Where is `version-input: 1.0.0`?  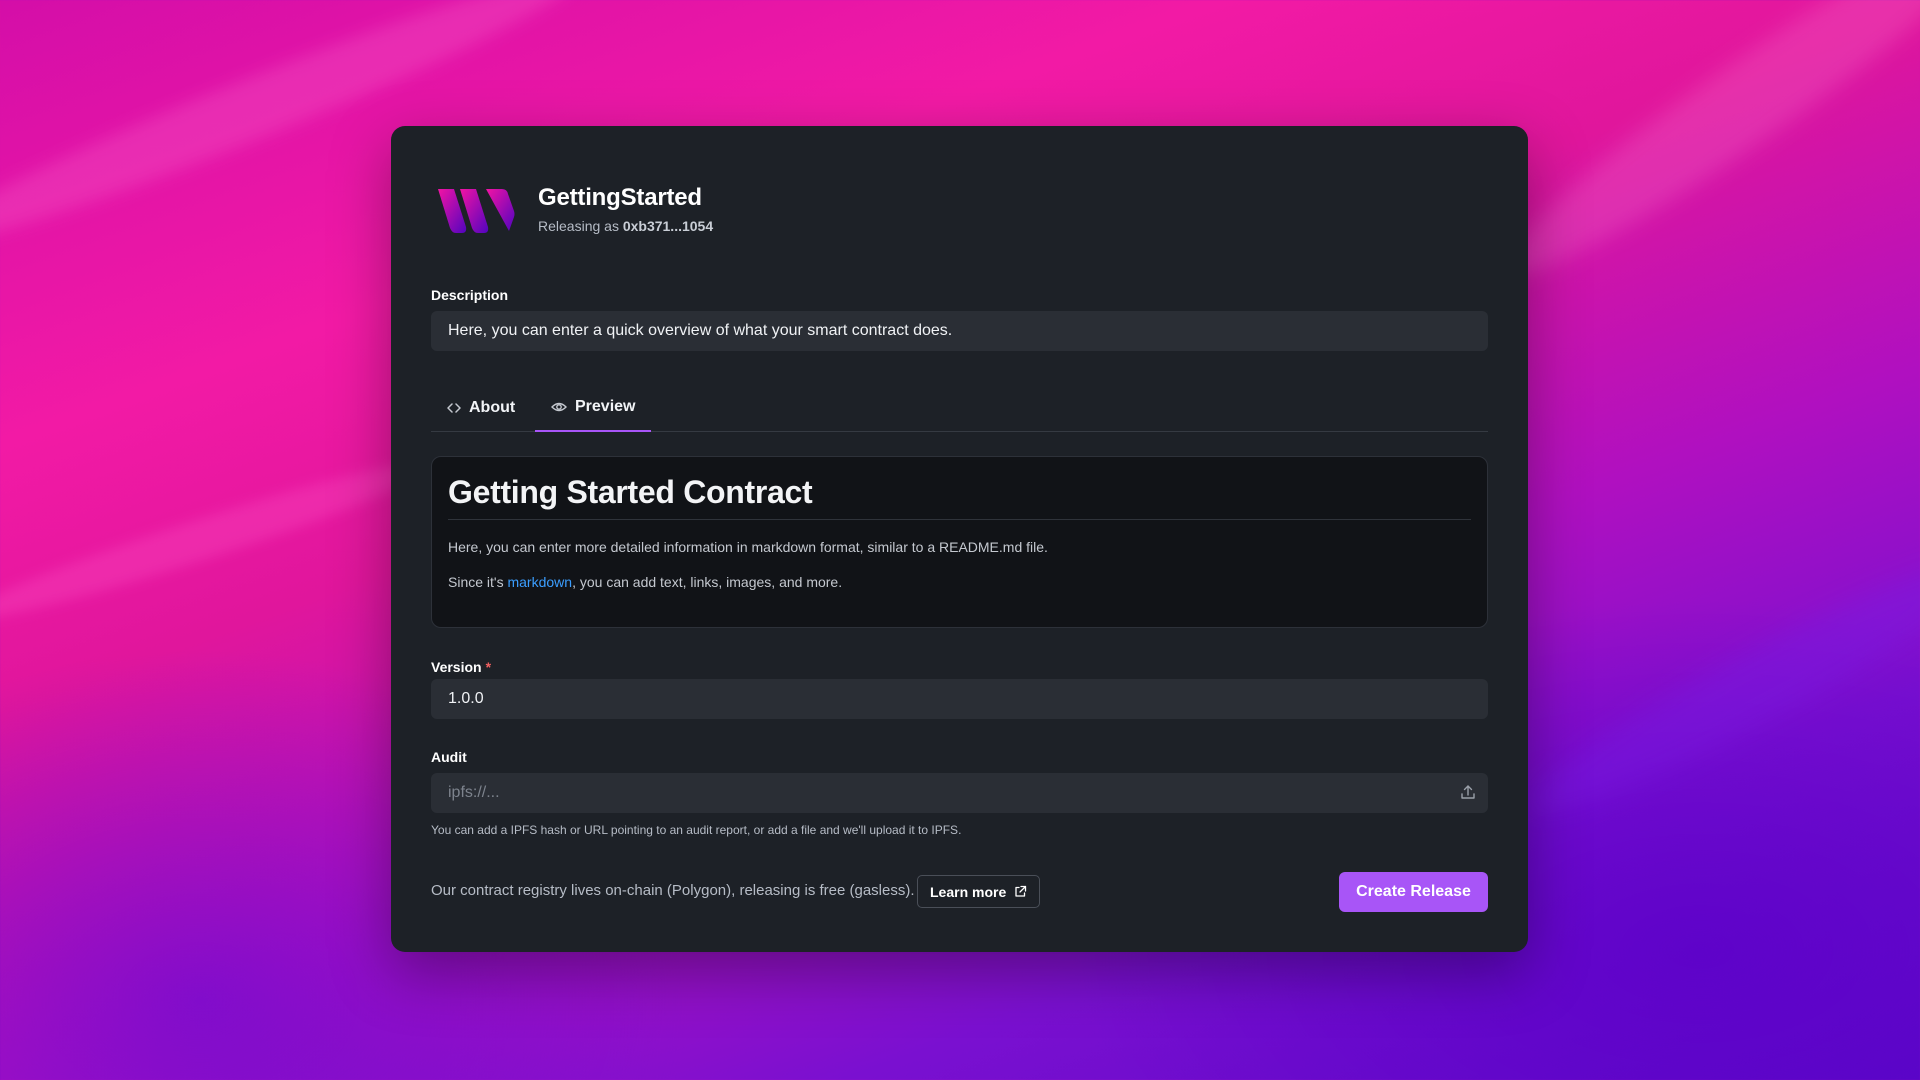
version-input: 1.0.0 is located at coordinates (959, 699).